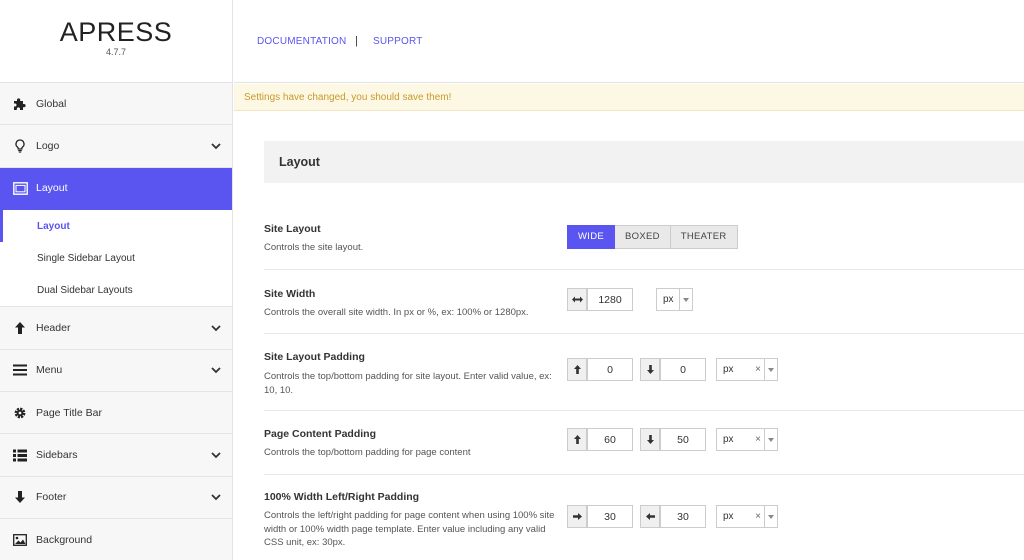 This screenshot has height=560, width=1024. I want to click on submenu-item-layout: Layout, so click(116, 226).